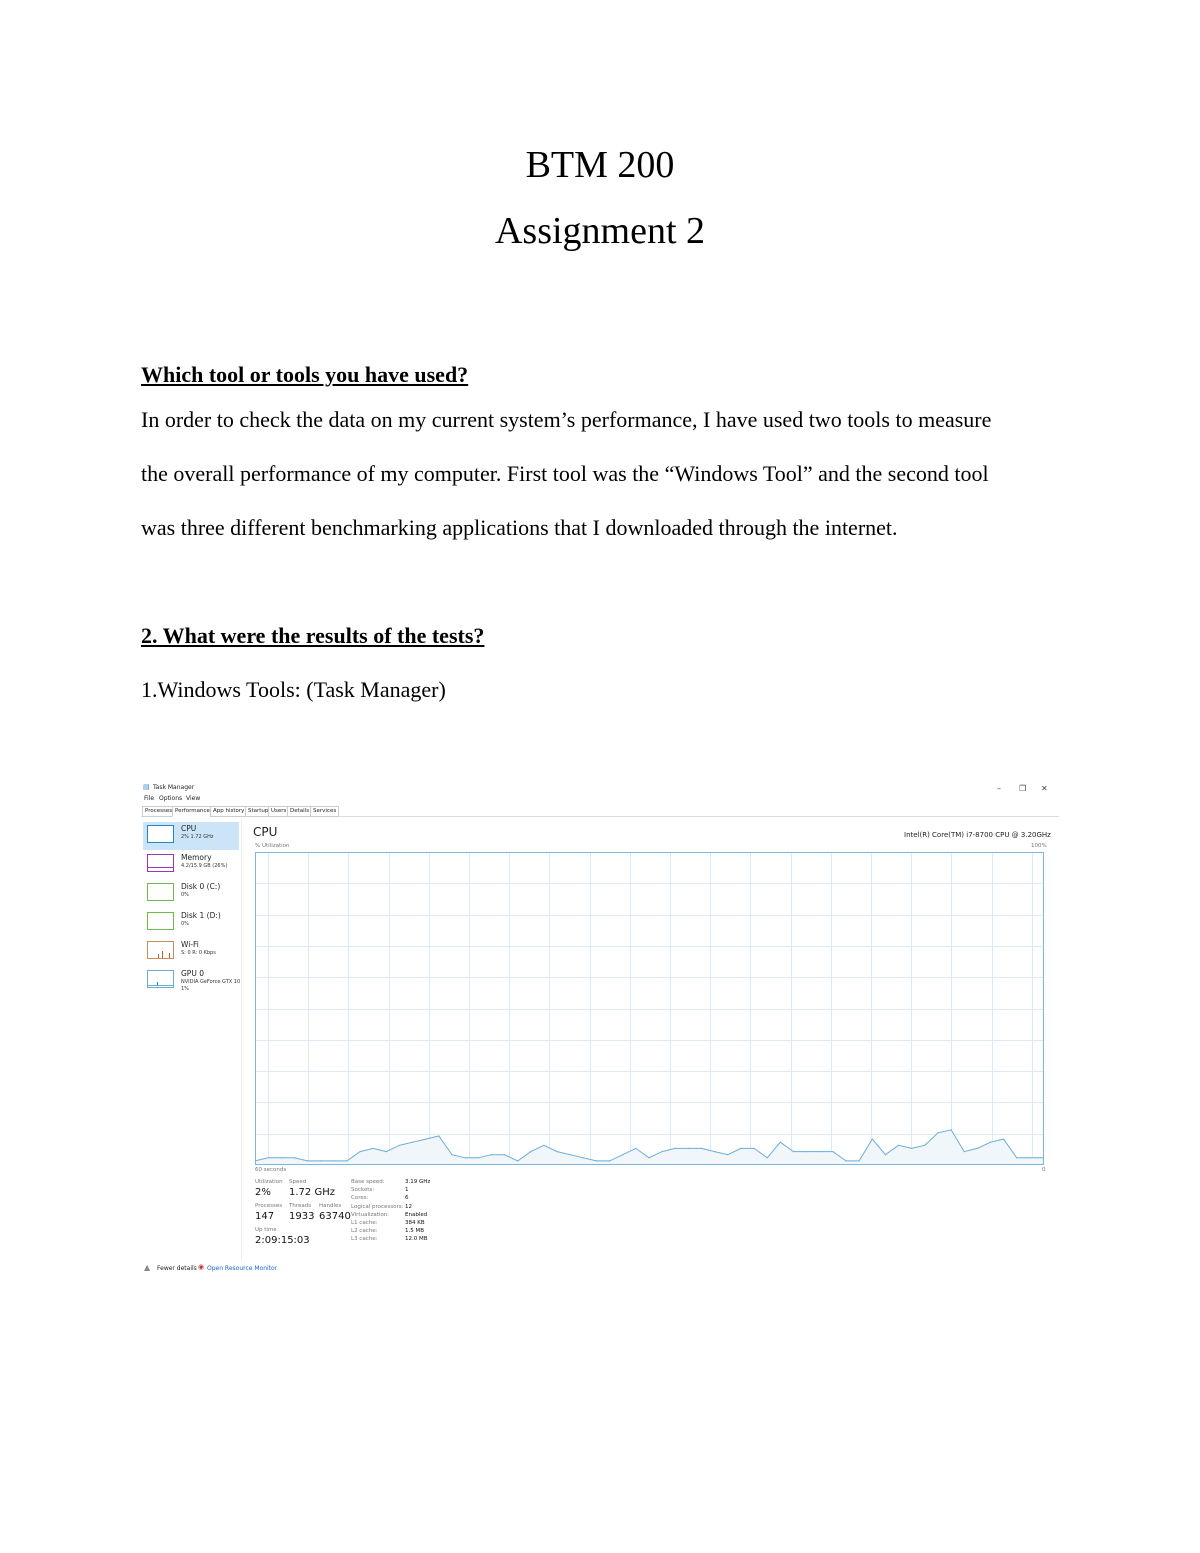  I want to click on spec-value: 1, so click(407, 1190).